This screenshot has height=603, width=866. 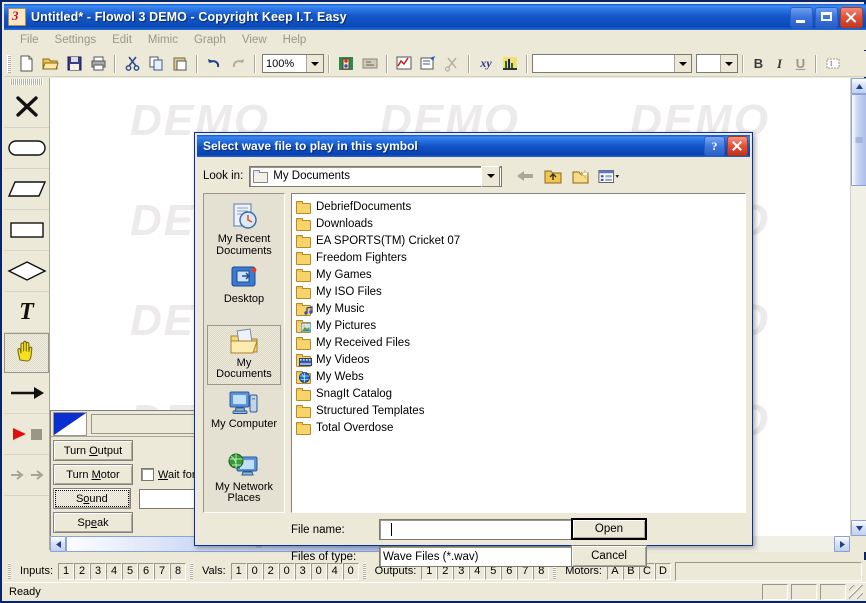 I want to click on new-document-icon, so click(x=26, y=64).